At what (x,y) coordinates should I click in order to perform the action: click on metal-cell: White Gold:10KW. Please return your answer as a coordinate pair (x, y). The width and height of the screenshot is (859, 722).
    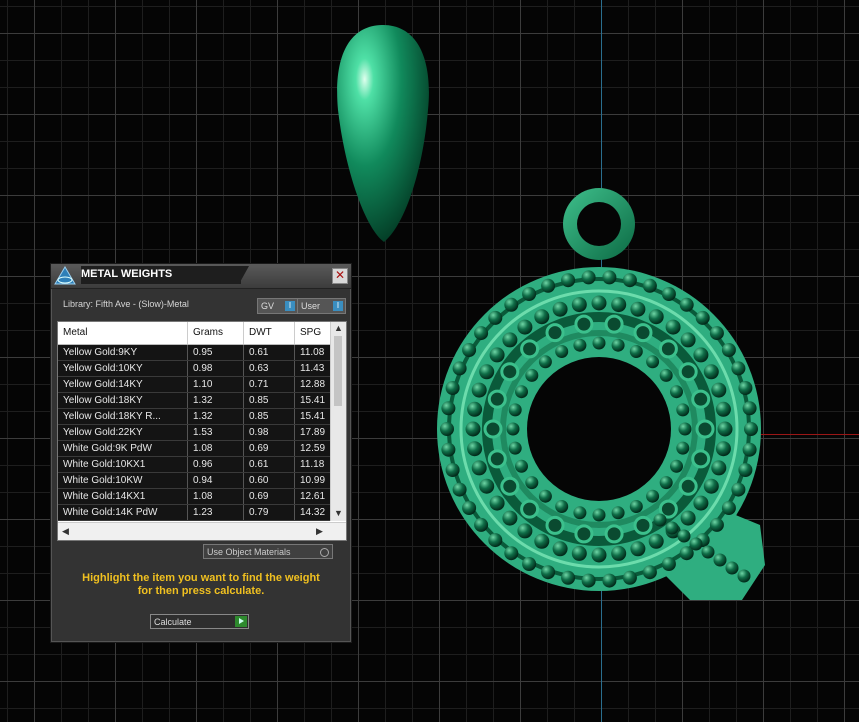
    Looking at the image, I should click on (123, 480).